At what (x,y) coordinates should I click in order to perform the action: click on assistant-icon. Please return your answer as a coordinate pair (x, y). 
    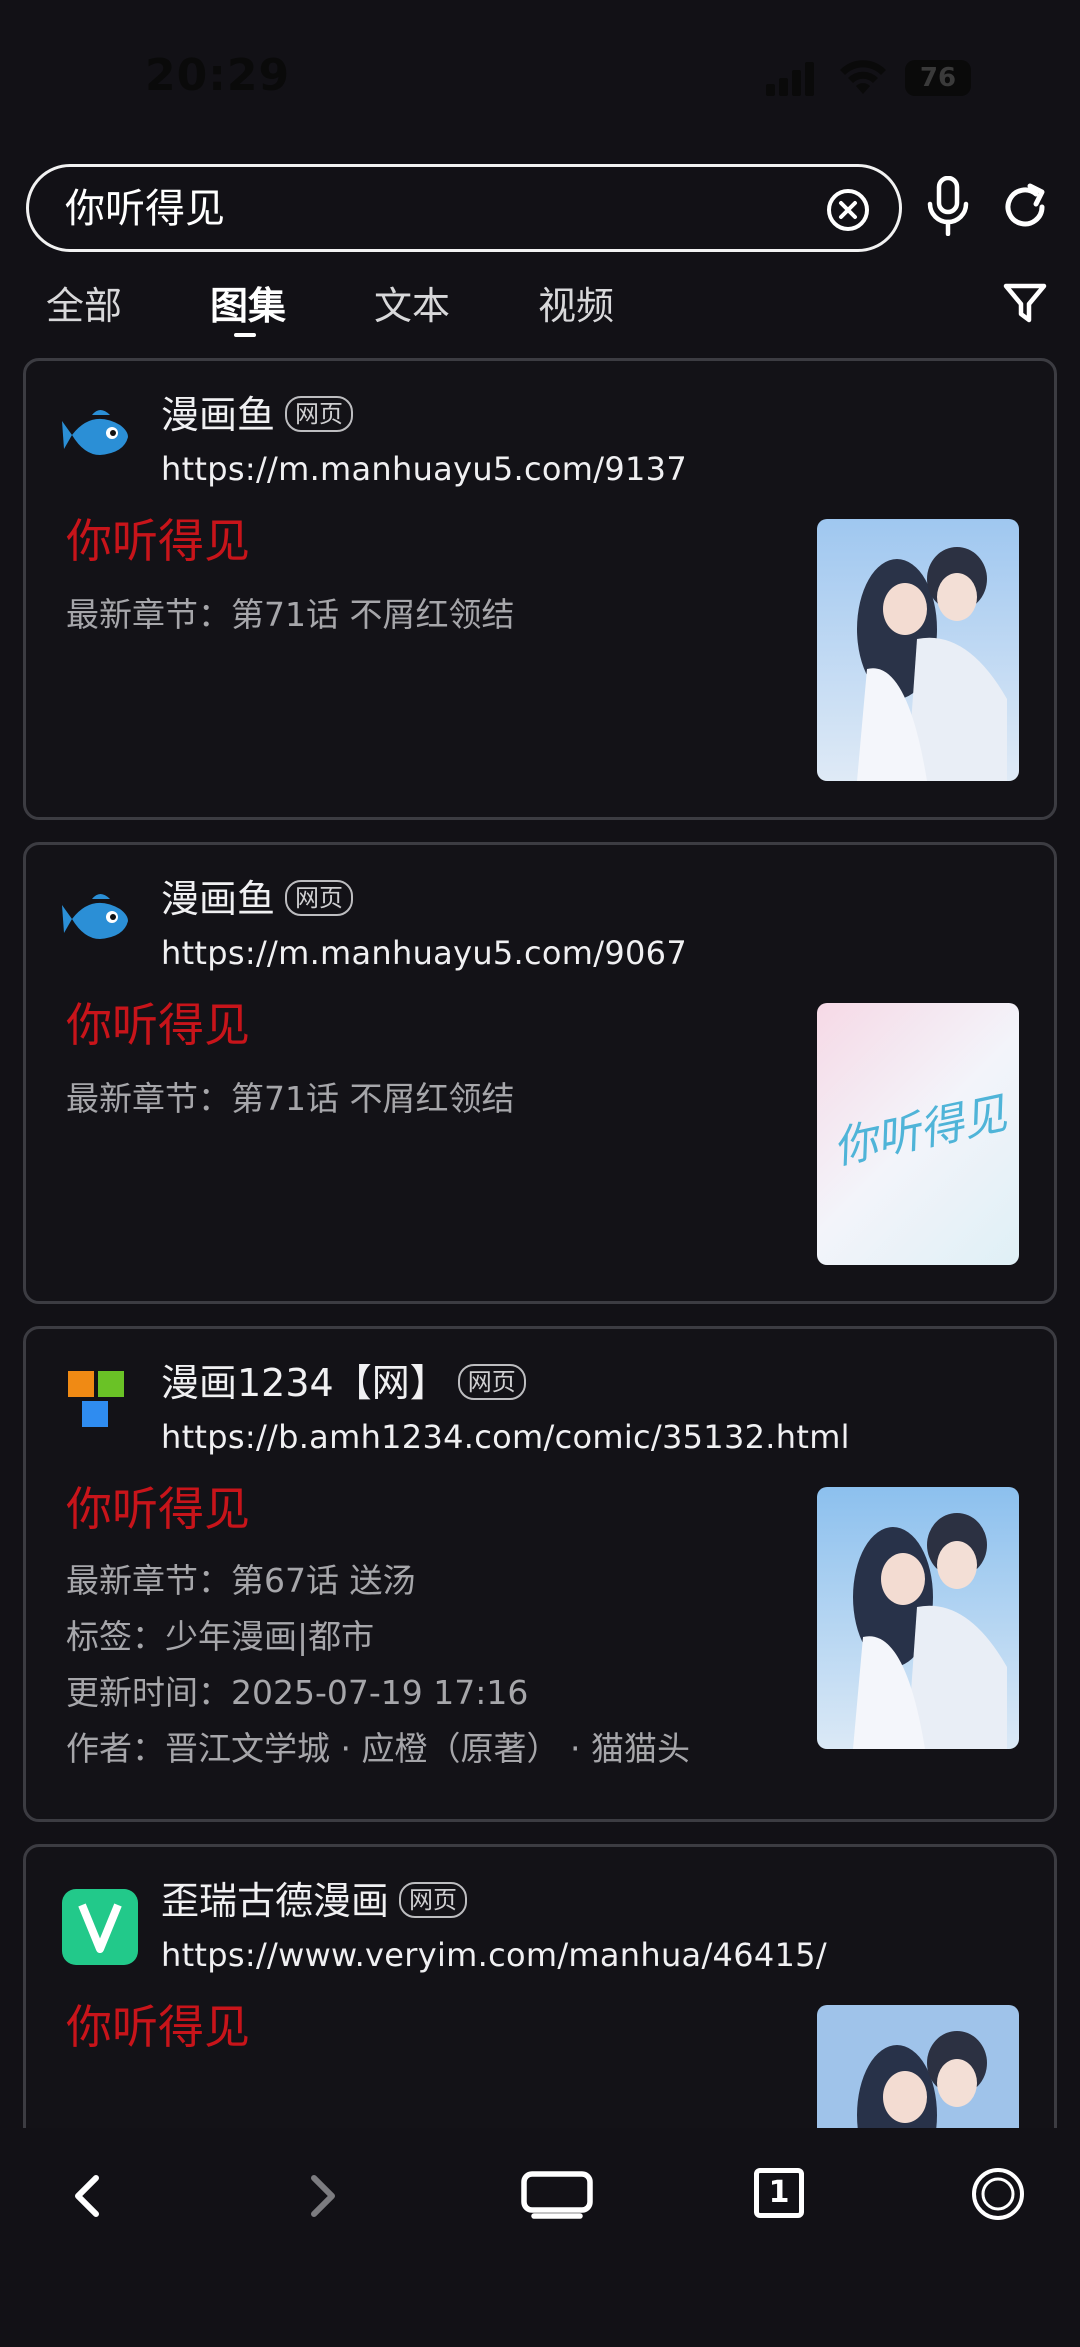
    Looking at the image, I should click on (998, 2194).